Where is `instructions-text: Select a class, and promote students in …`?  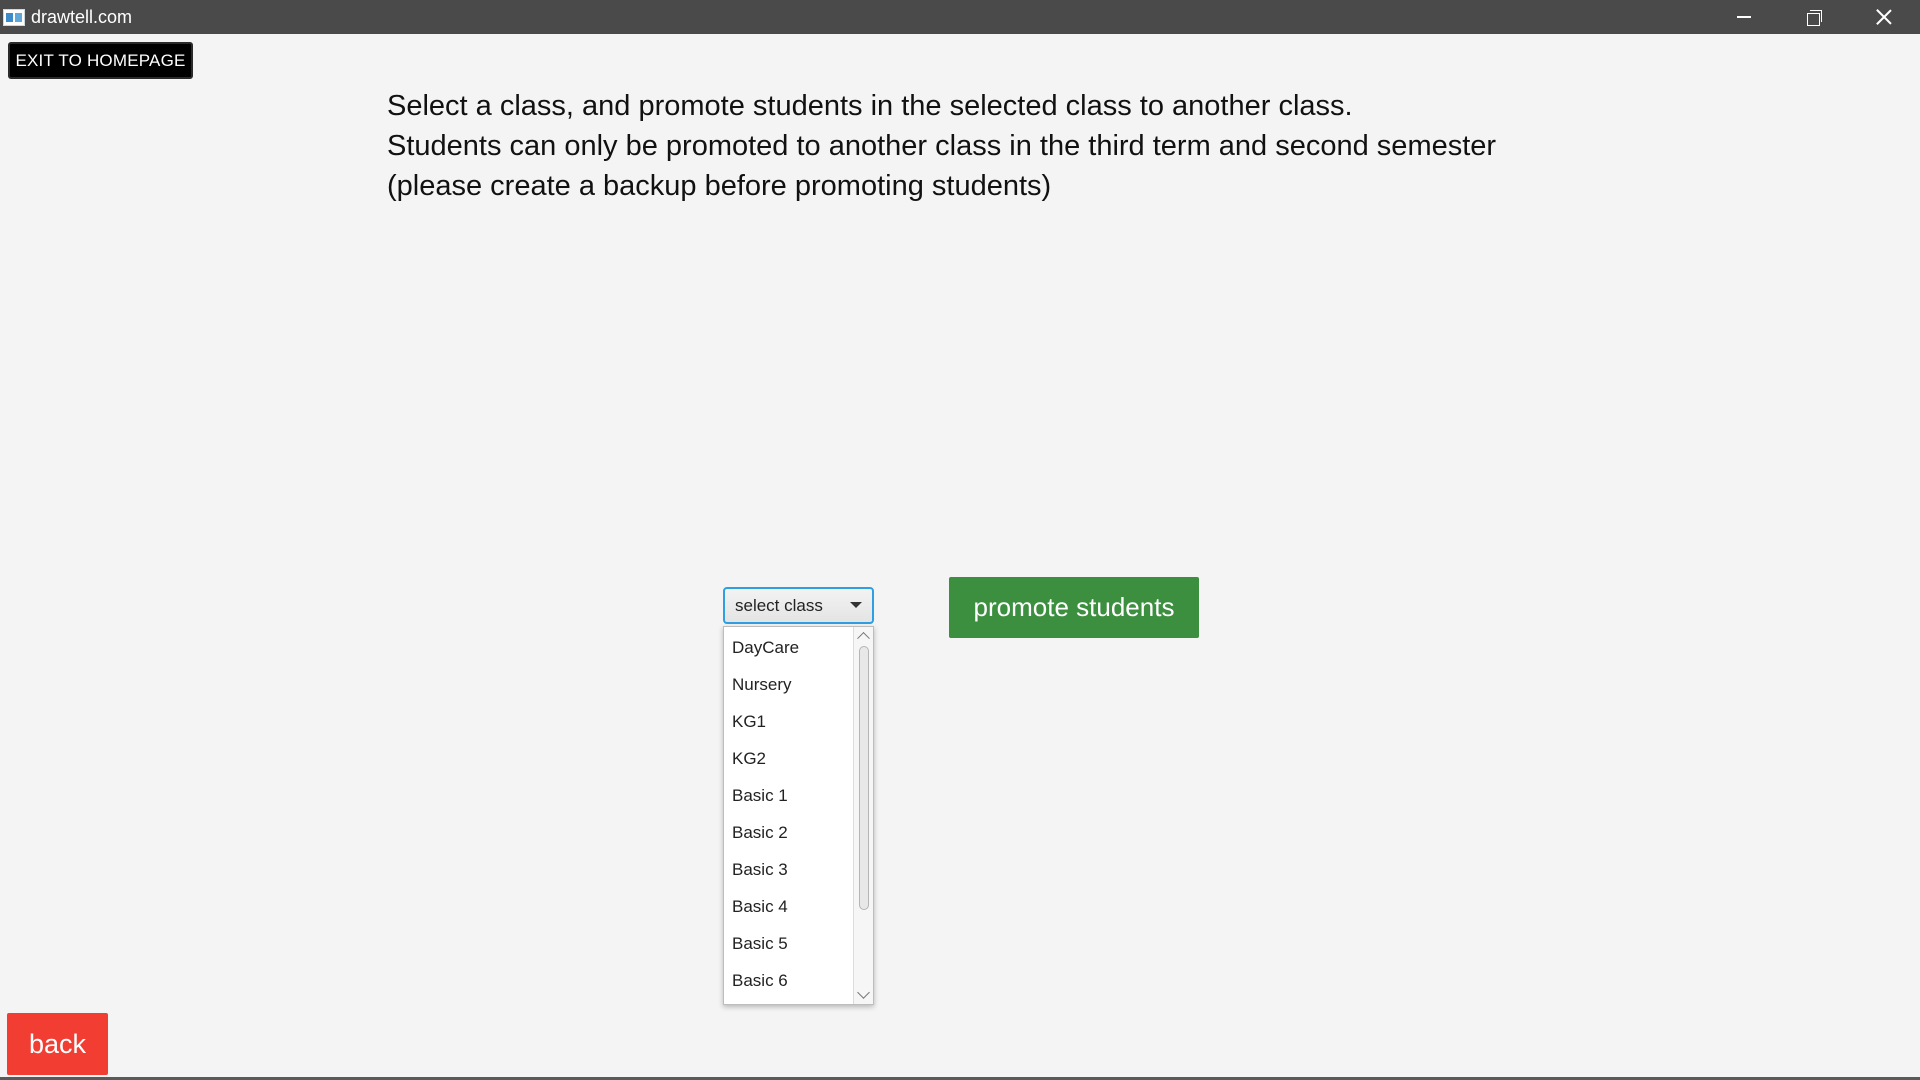 instructions-text: Select a class, and promote students in … is located at coordinates (1037, 146).